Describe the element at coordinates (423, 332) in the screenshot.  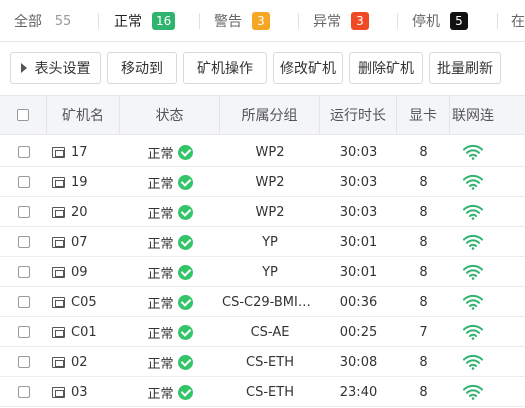
I see `gpu-count-cell: 7` at that location.